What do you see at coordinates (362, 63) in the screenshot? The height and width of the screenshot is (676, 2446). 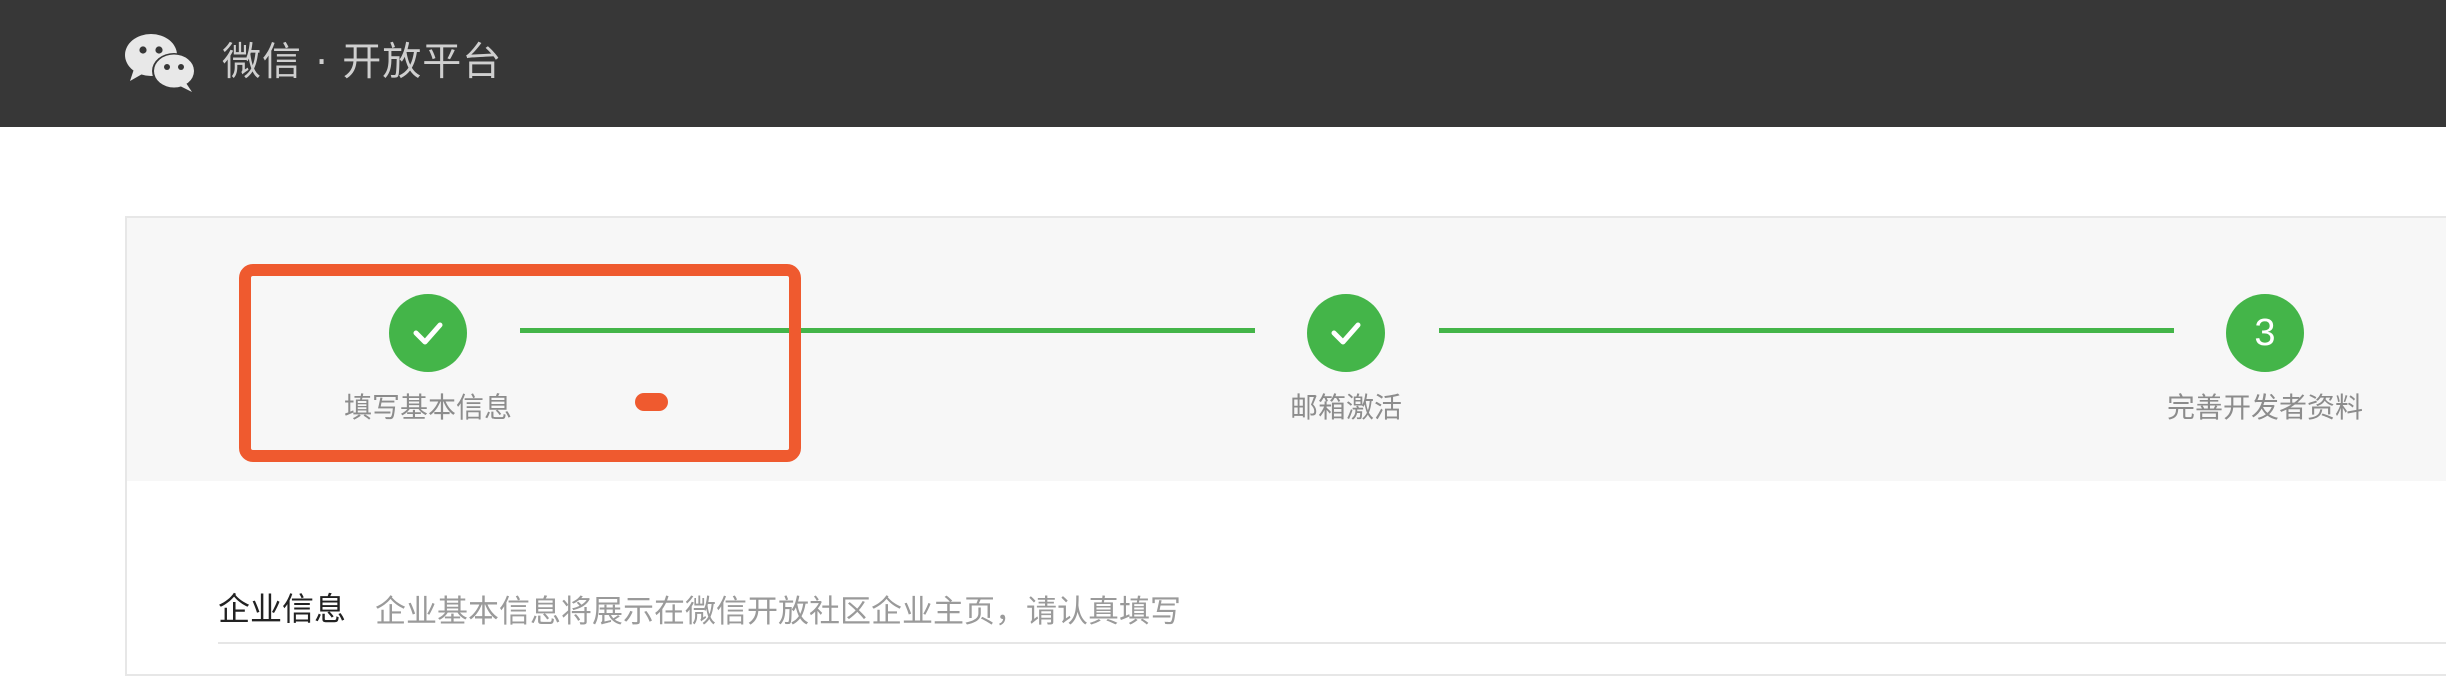 I see `brand-title: 微信 · 开放平台` at bounding box center [362, 63].